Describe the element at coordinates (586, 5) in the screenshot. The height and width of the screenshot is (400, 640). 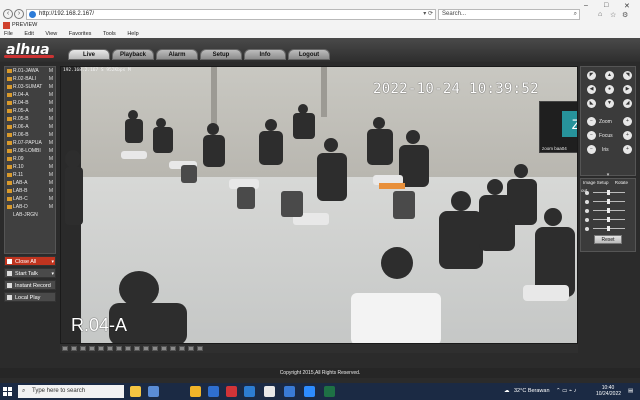
I see `minimize-icon: –` at that location.